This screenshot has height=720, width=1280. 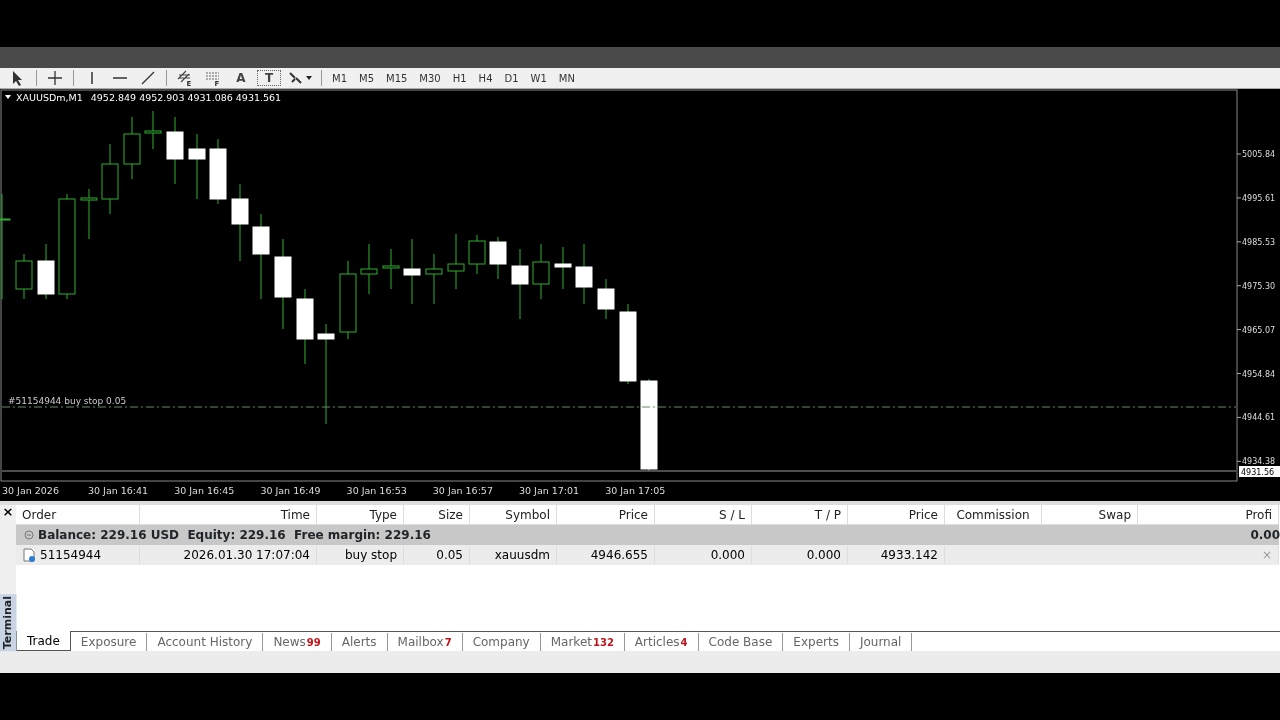 I want to click on price-label: 5005.84, so click(x=1259, y=154).